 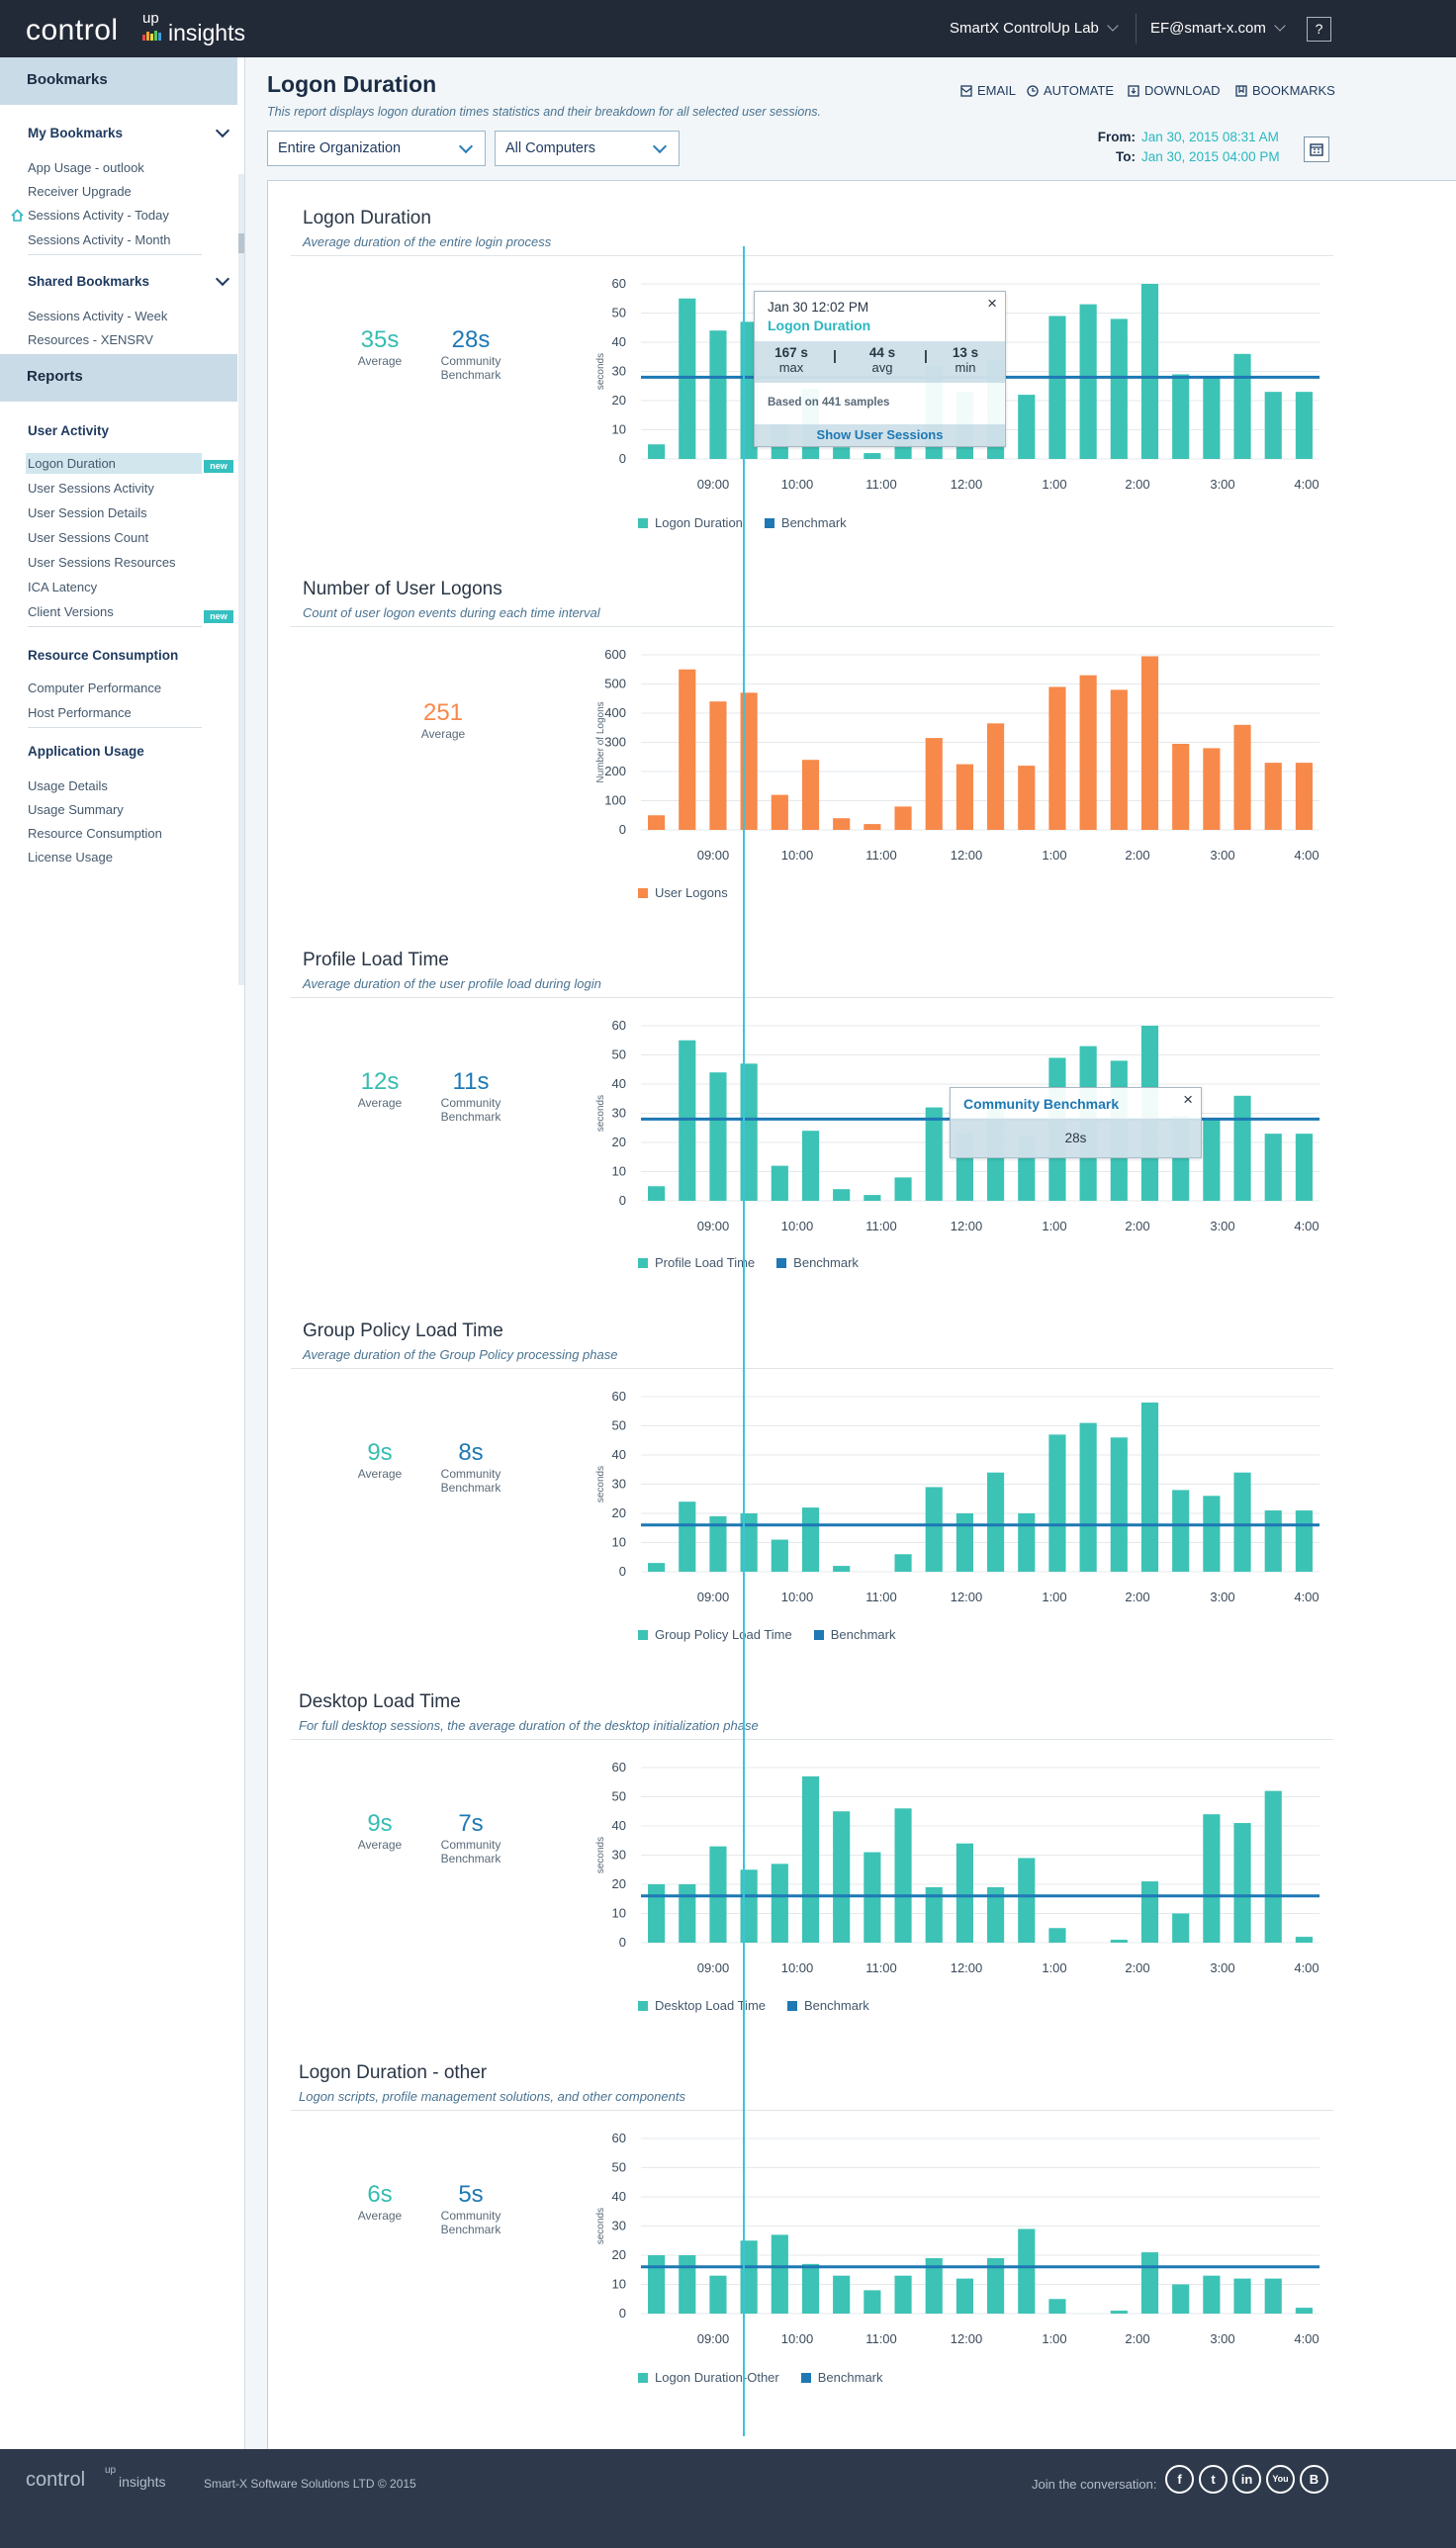 What do you see at coordinates (1076, 1122) in the screenshot?
I see `community-benchmark-tooltip: × Community Benchmark 28s` at bounding box center [1076, 1122].